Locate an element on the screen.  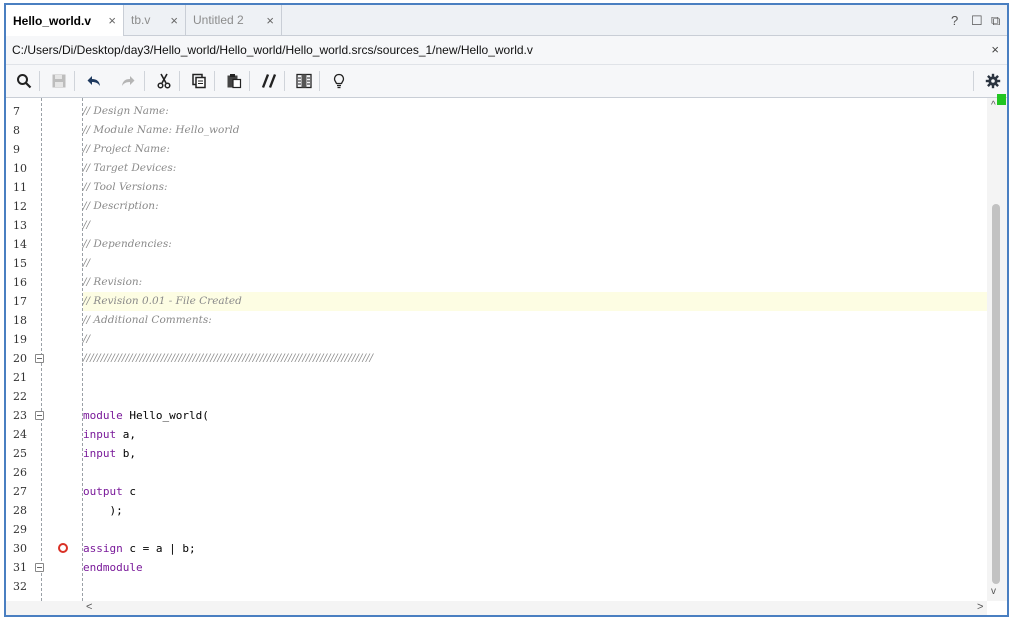
line-number: 32 is located at coordinates (20, 586).